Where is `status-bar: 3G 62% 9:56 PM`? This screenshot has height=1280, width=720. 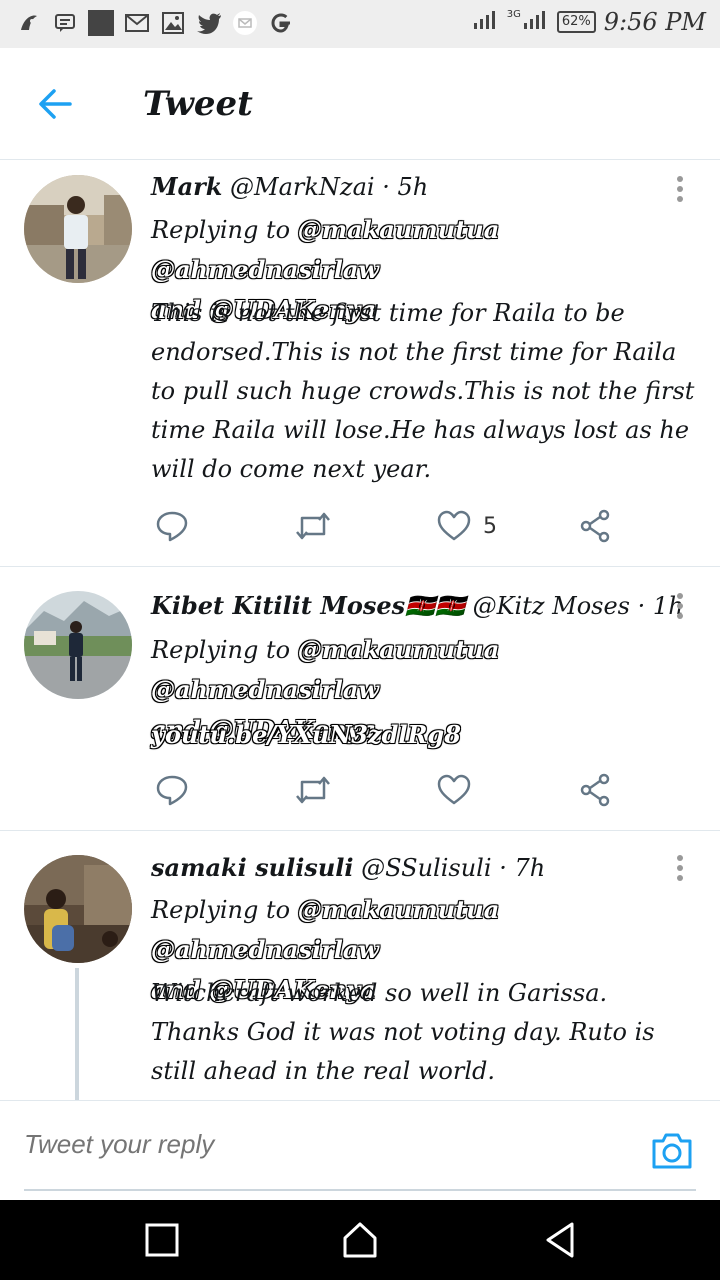 status-bar: 3G 62% 9:56 PM is located at coordinates (360, 24).